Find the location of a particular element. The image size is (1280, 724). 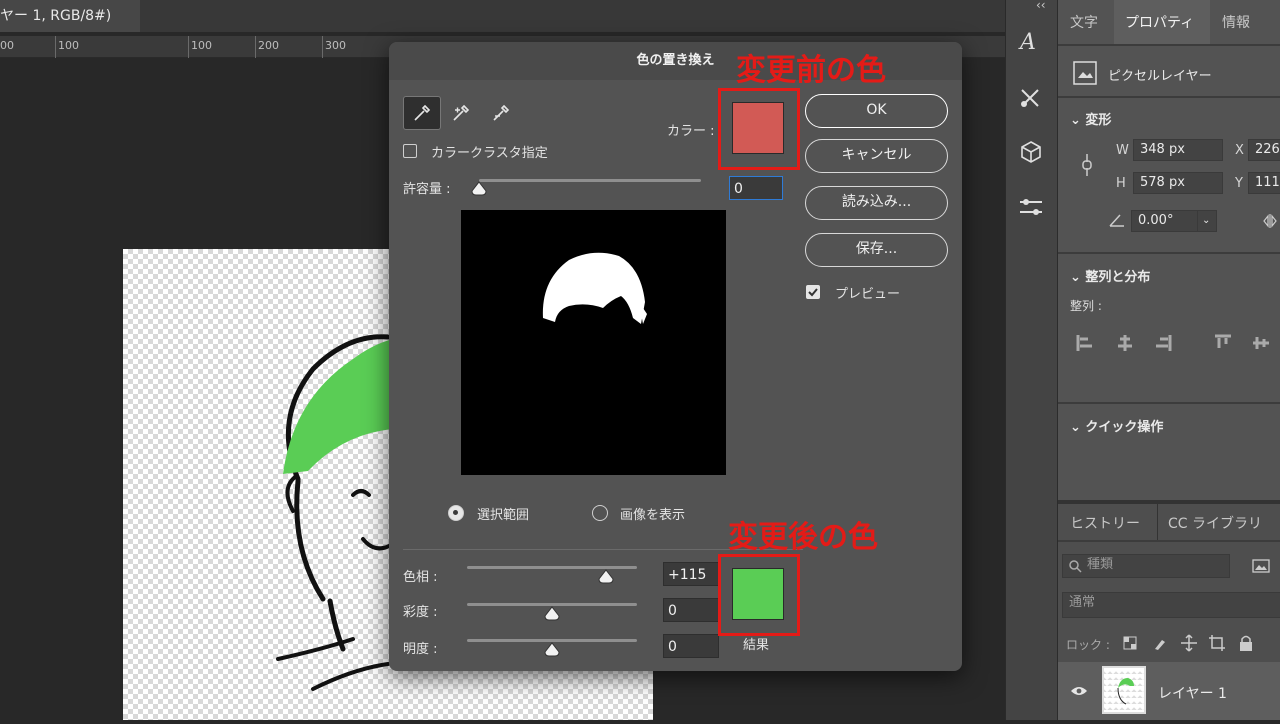

lock-artboard-icon is located at coordinates (1217, 643).